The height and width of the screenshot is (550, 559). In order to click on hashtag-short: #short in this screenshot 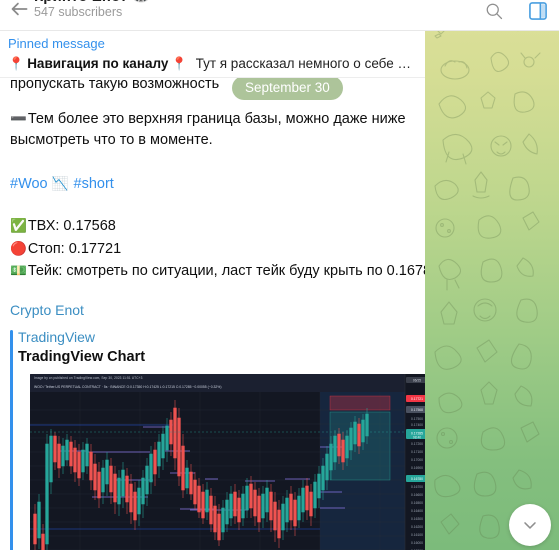, I will do `click(94, 184)`.